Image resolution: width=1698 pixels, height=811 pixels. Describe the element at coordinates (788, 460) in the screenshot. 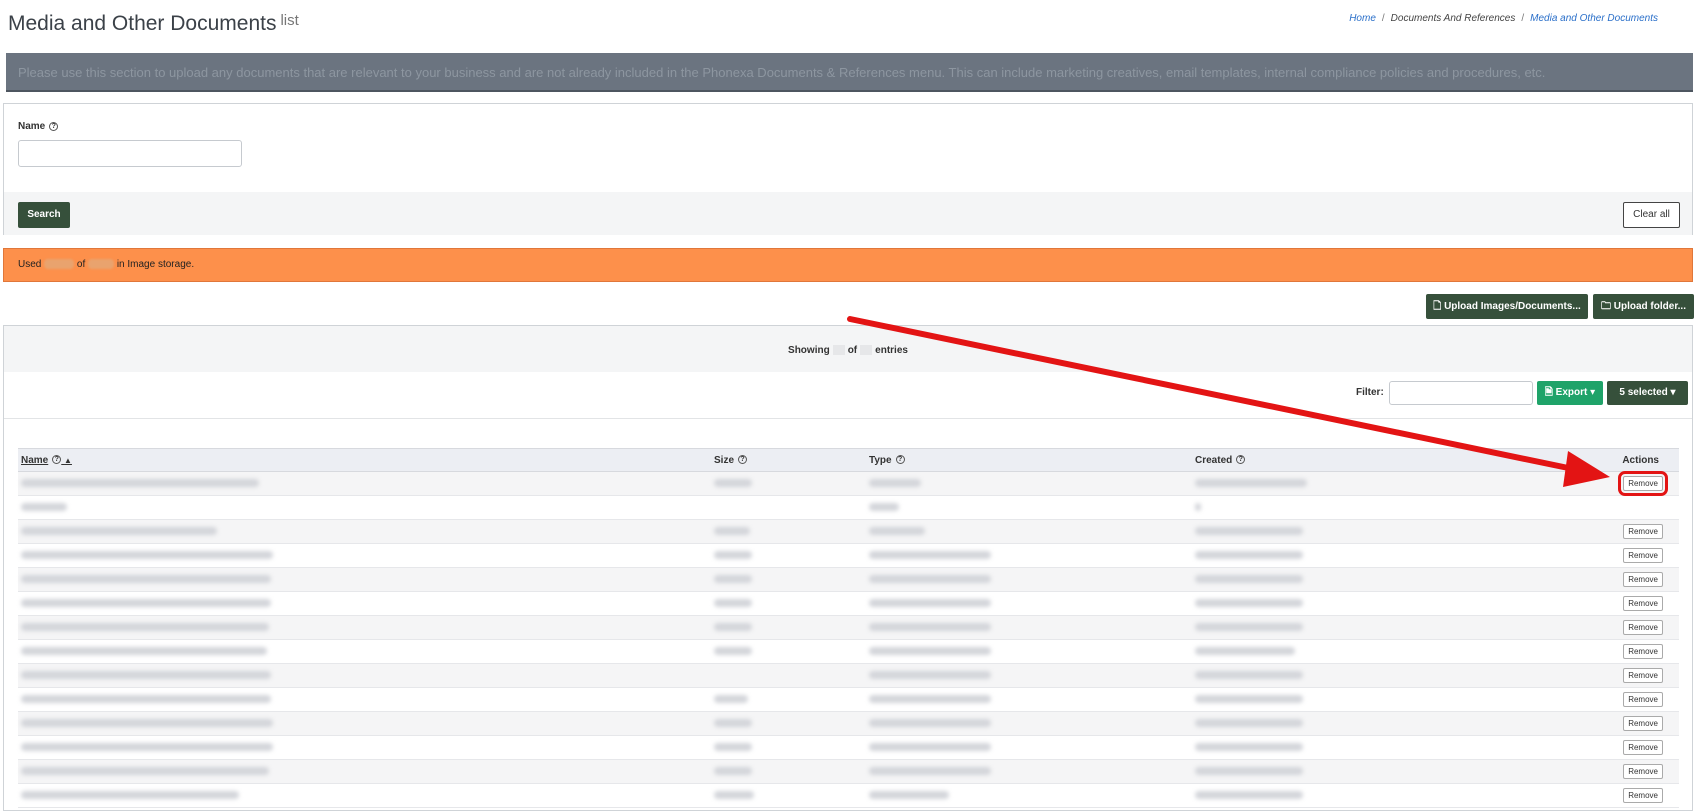

I see `column-size: Size?` at that location.